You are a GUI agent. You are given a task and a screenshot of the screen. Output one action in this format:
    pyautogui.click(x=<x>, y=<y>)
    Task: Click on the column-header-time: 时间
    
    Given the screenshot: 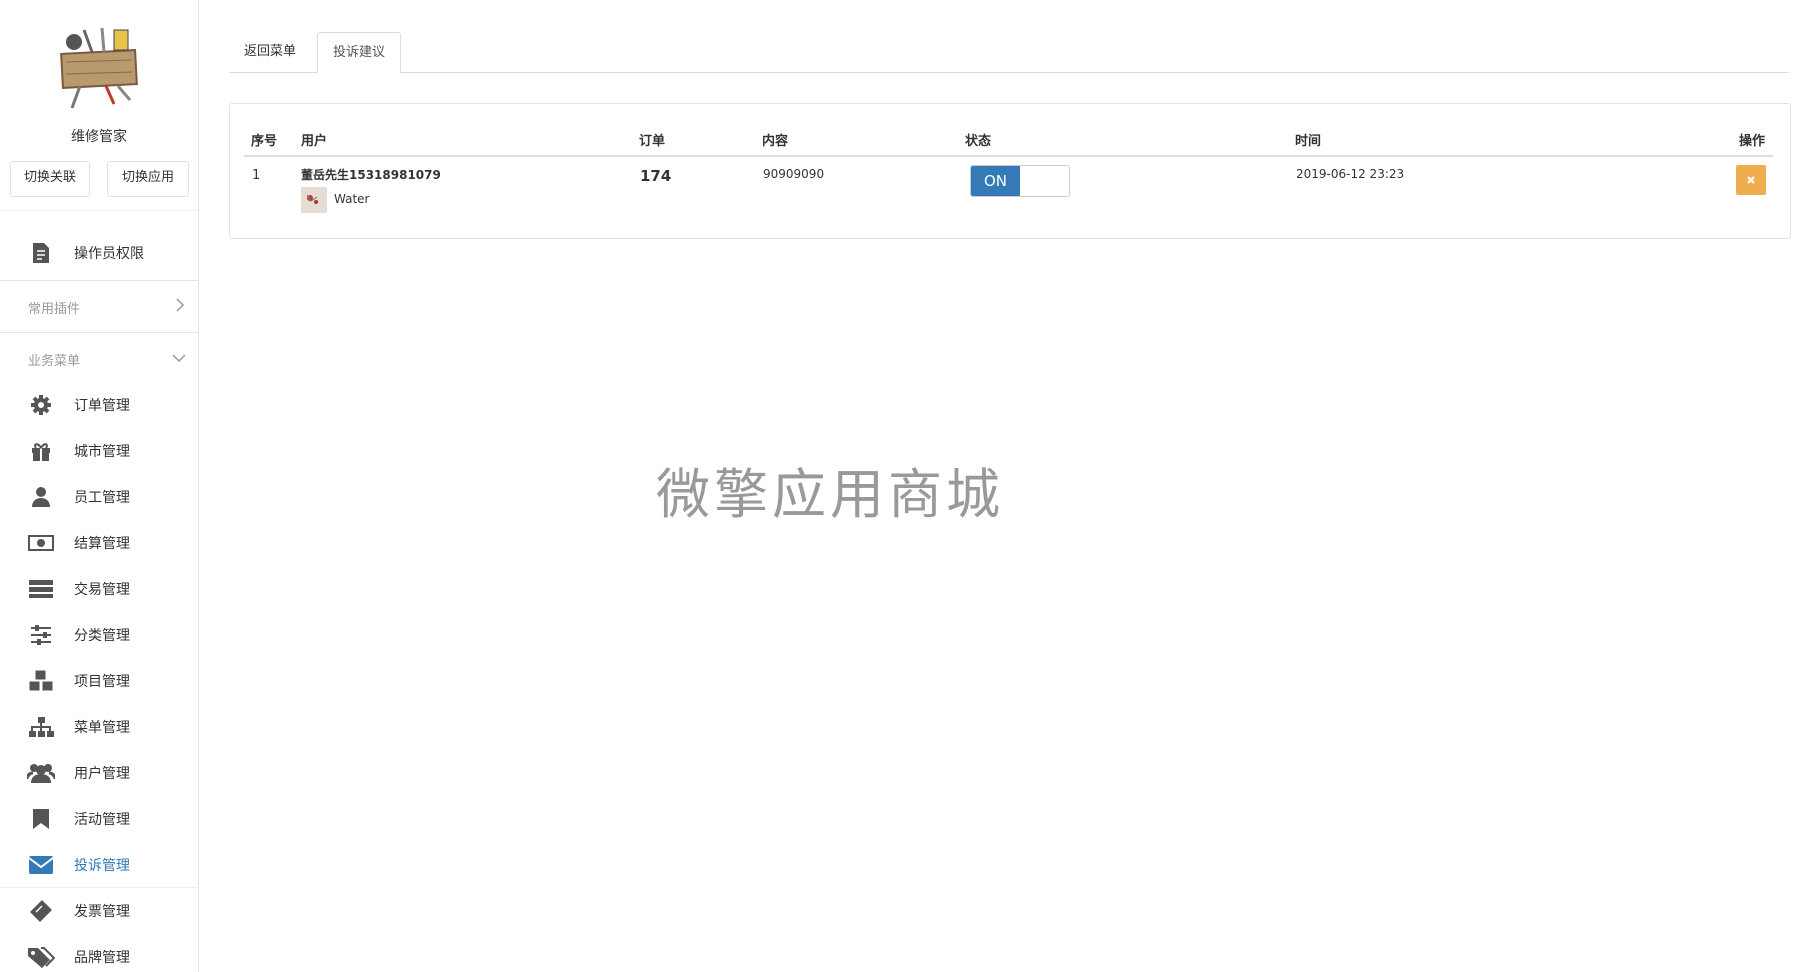 What is the action you would take?
    pyautogui.click(x=1308, y=141)
    